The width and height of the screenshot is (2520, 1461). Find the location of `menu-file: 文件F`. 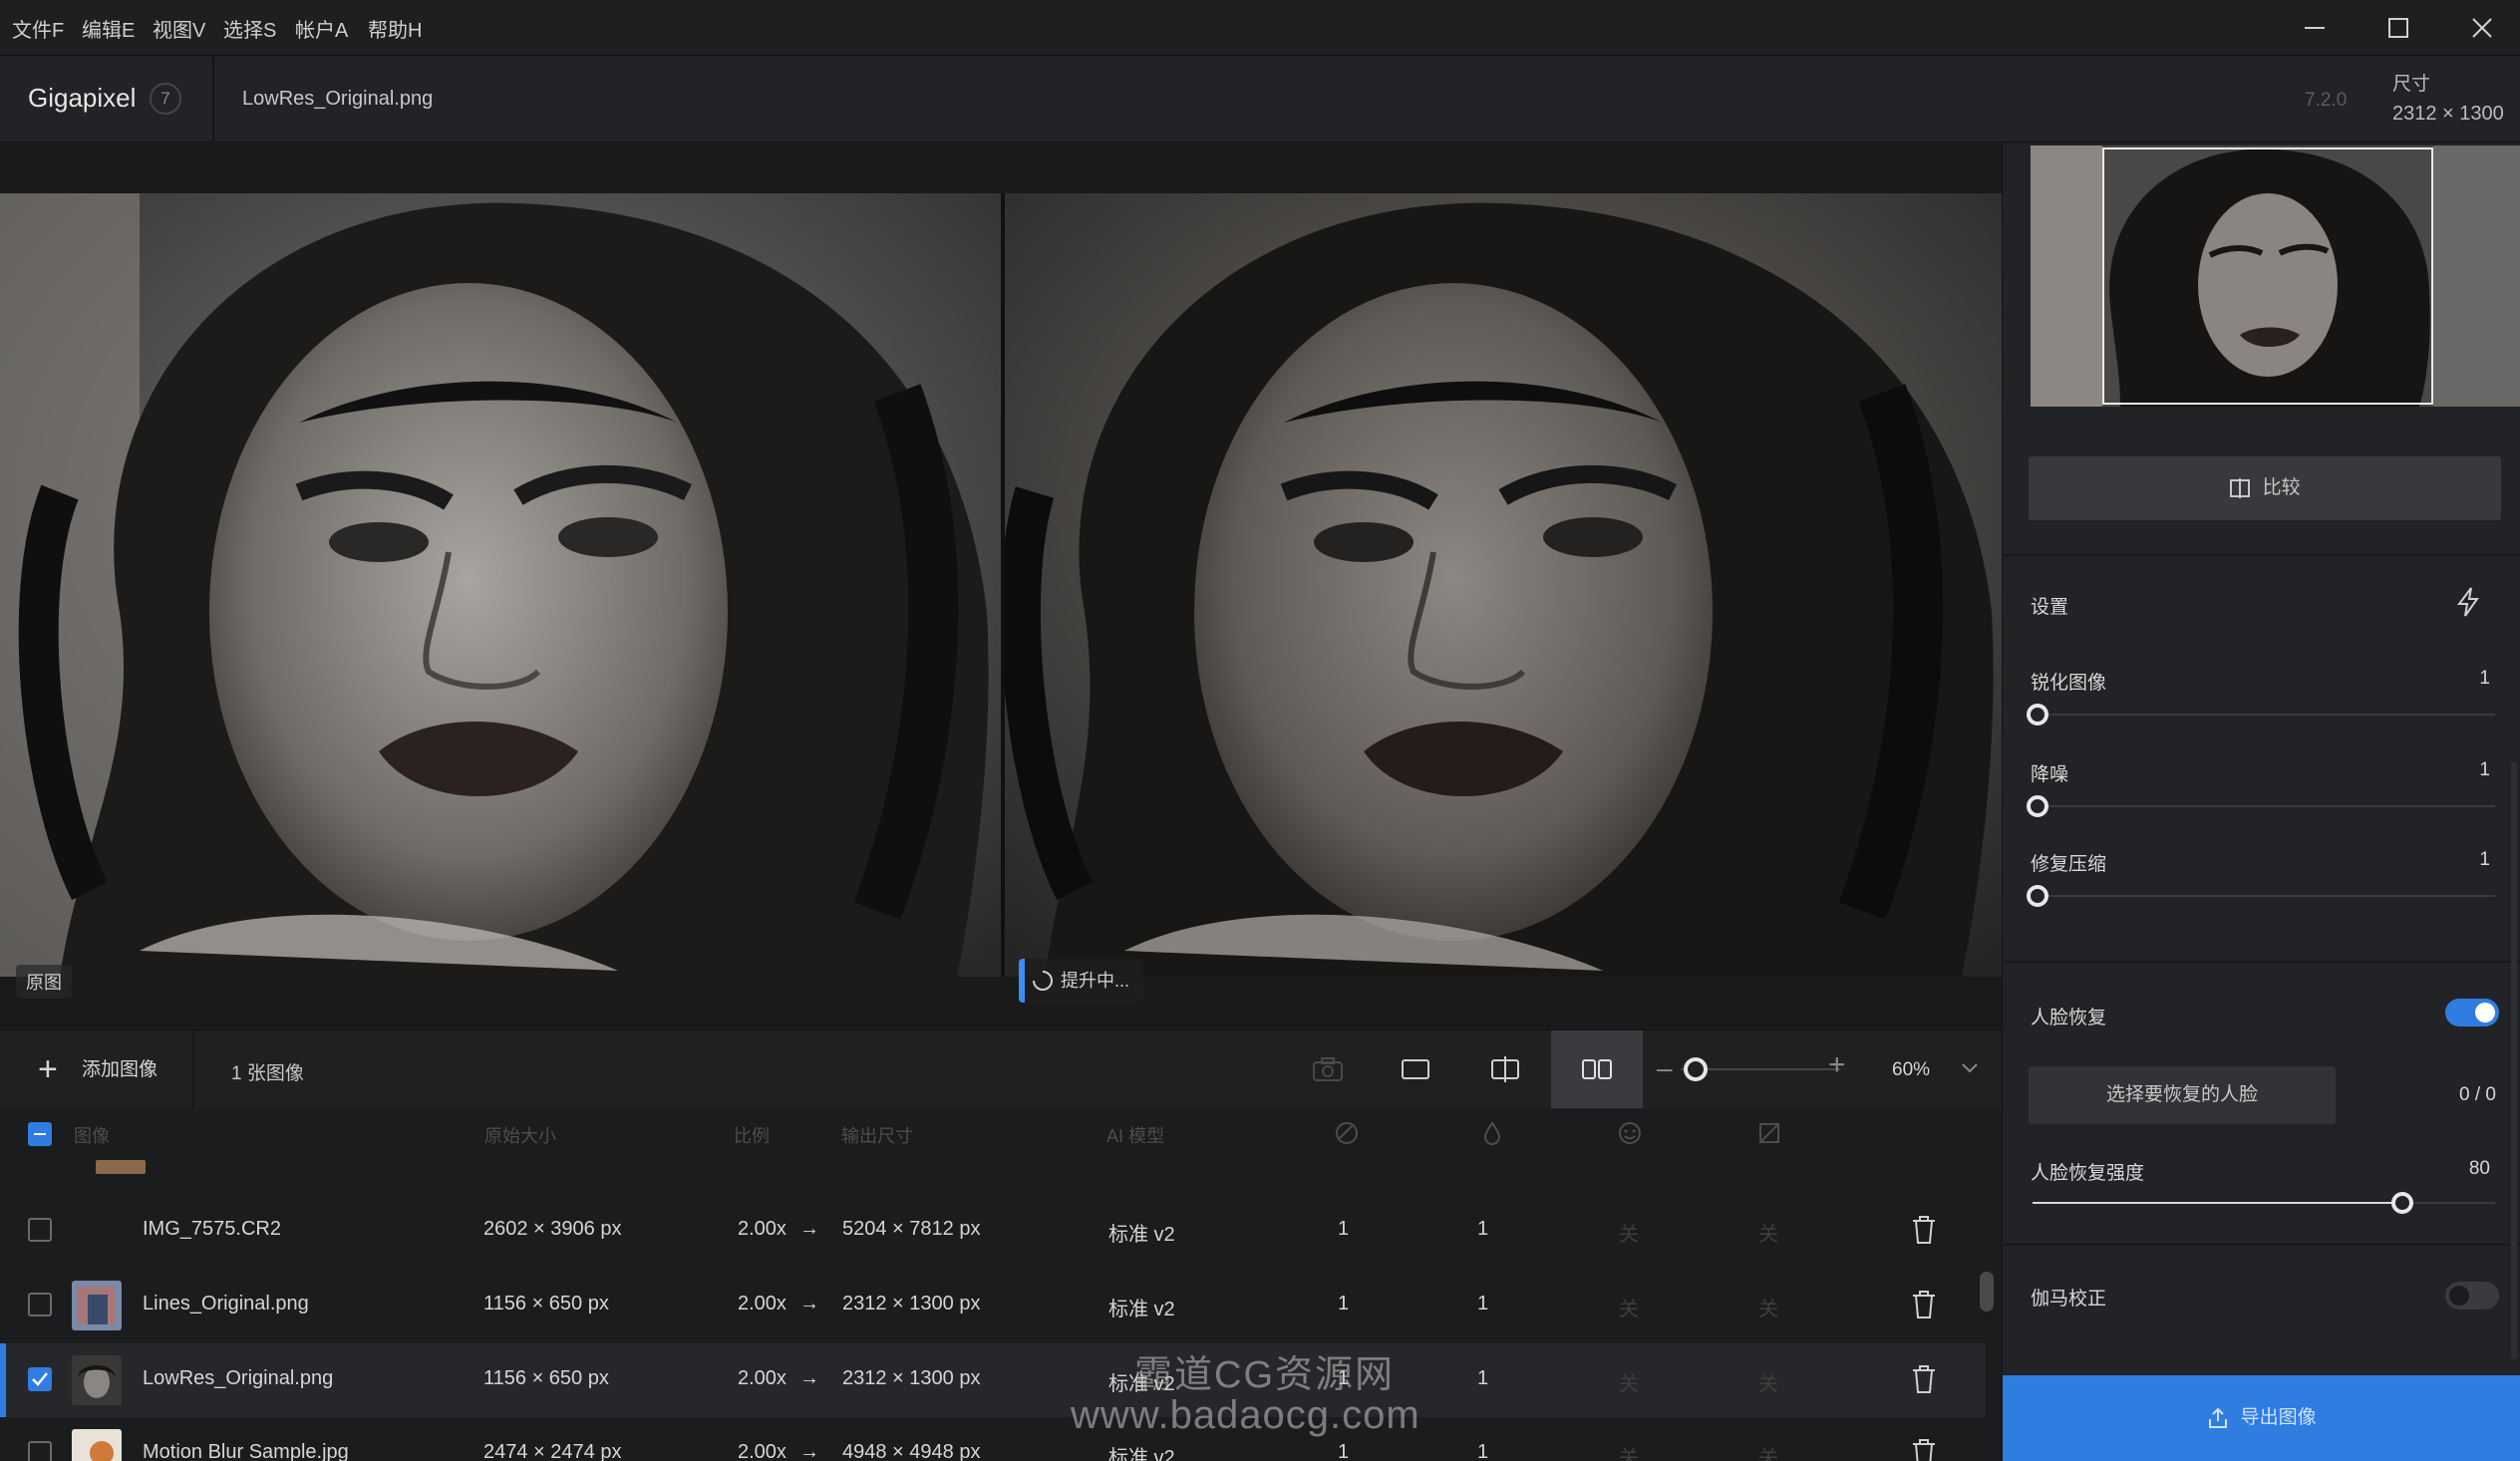

menu-file: 文件F is located at coordinates (38, 28).